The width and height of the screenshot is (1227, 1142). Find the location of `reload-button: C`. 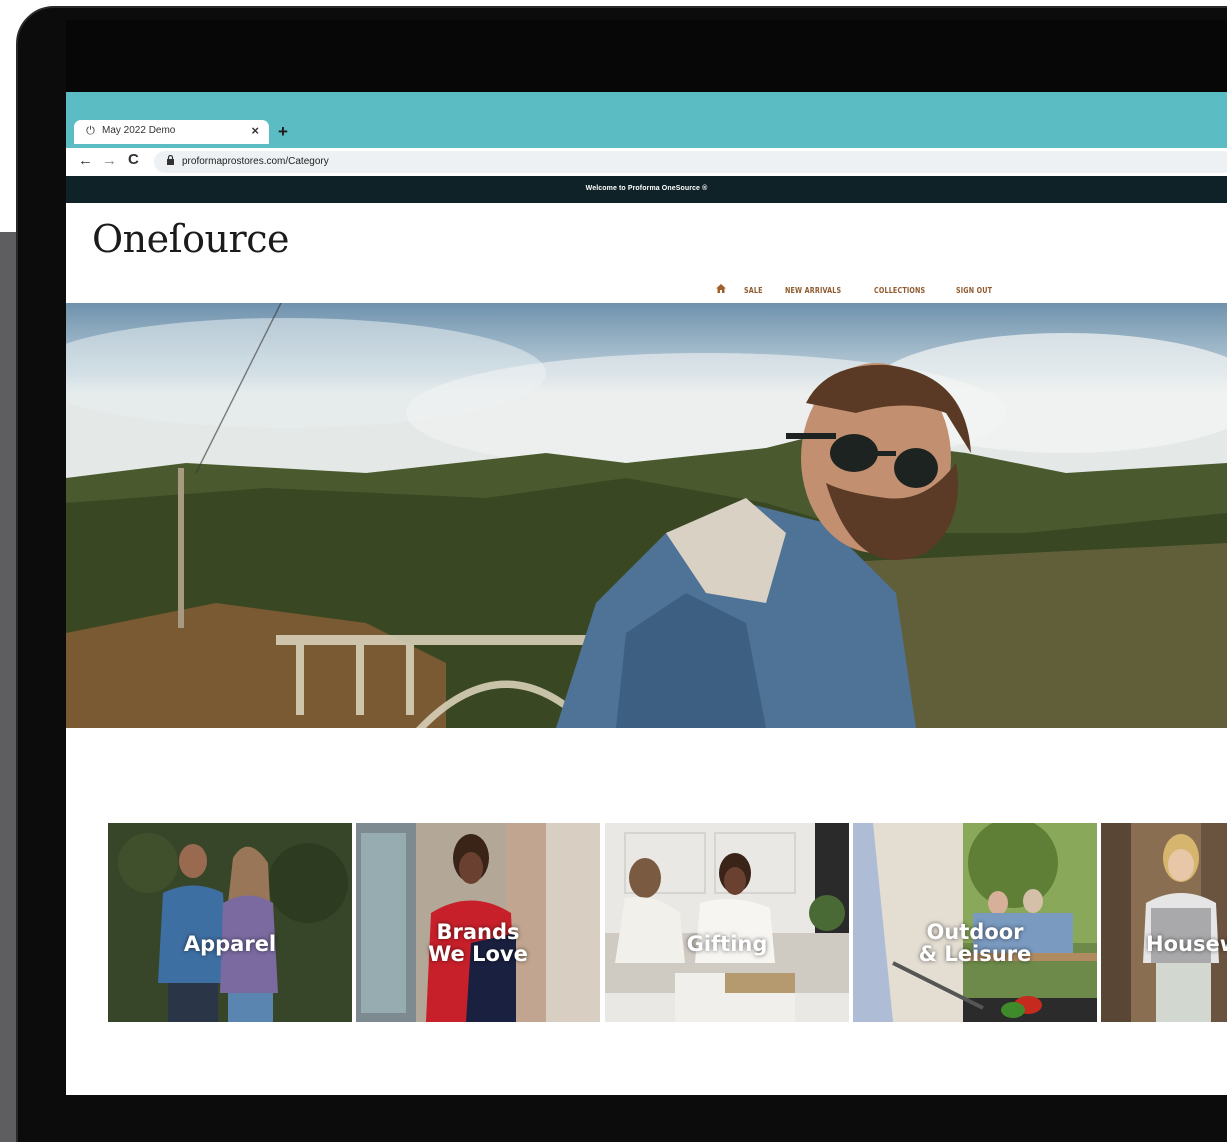

reload-button: C is located at coordinates (133, 159).